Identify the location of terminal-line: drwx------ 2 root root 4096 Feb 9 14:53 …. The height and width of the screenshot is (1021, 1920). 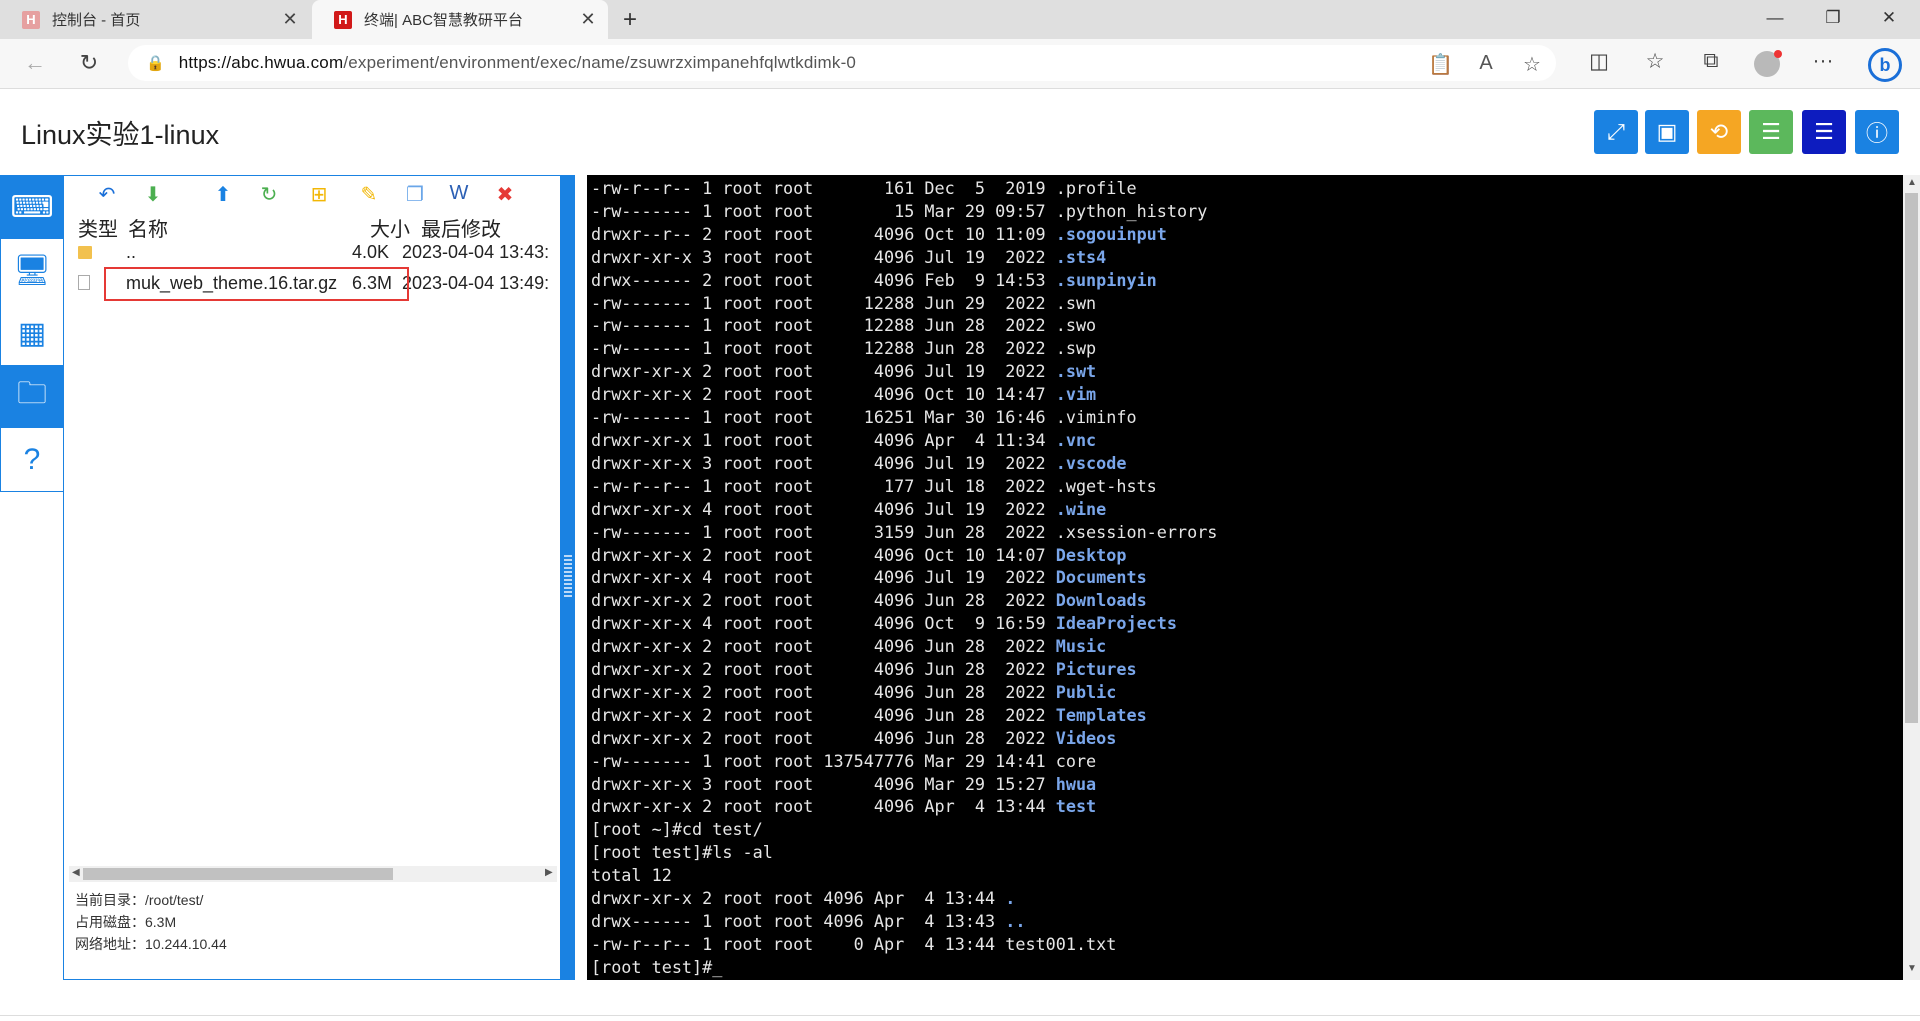
(904, 280).